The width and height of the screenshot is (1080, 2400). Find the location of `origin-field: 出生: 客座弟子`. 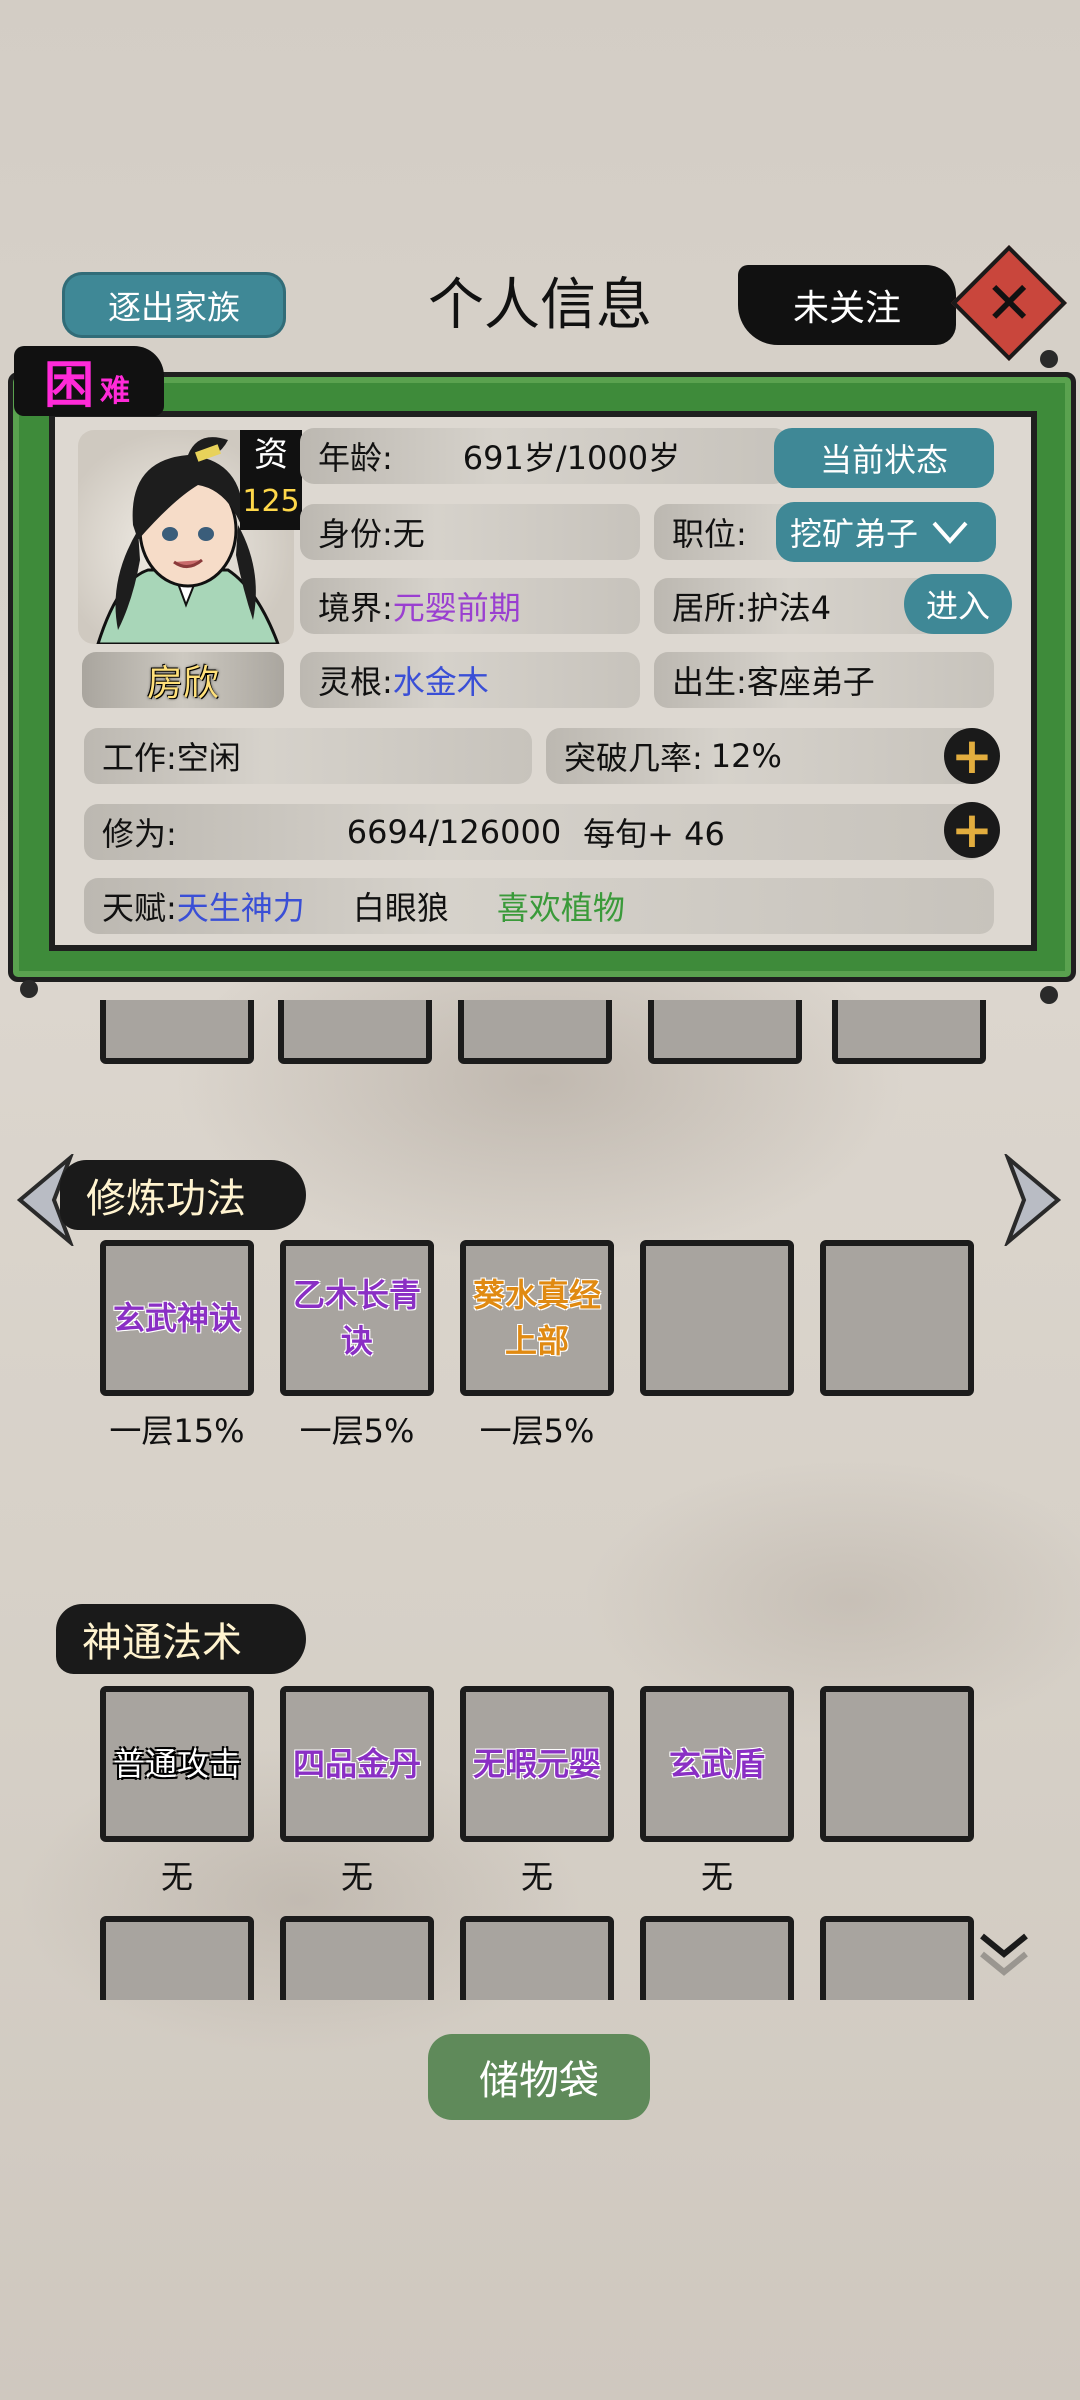

origin-field: 出生: 客座弟子 is located at coordinates (824, 680).